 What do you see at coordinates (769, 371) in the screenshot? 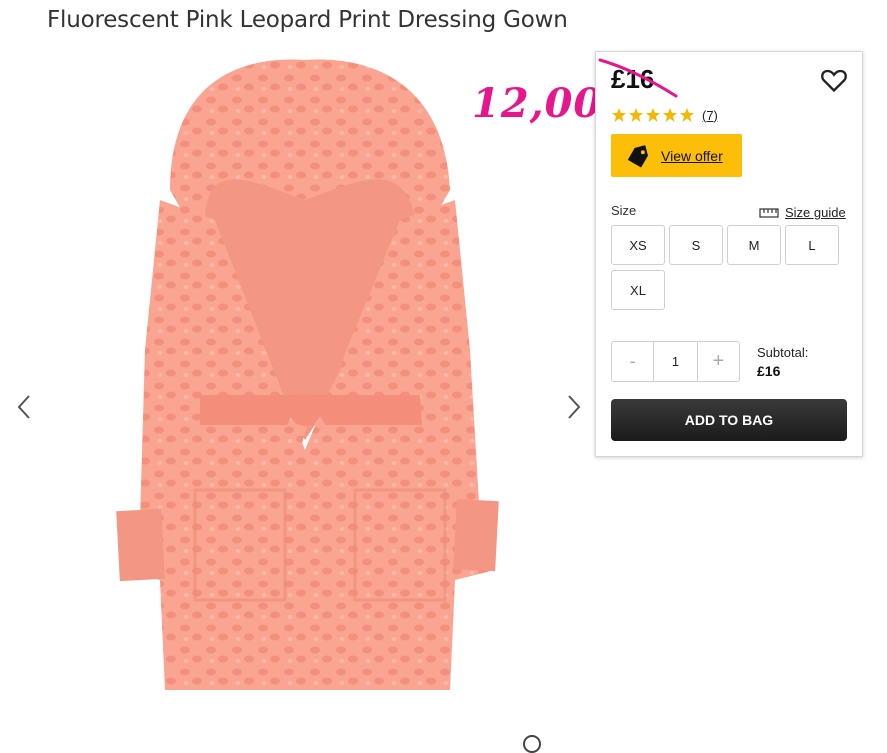
I see `subtotal-value: £16` at bounding box center [769, 371].